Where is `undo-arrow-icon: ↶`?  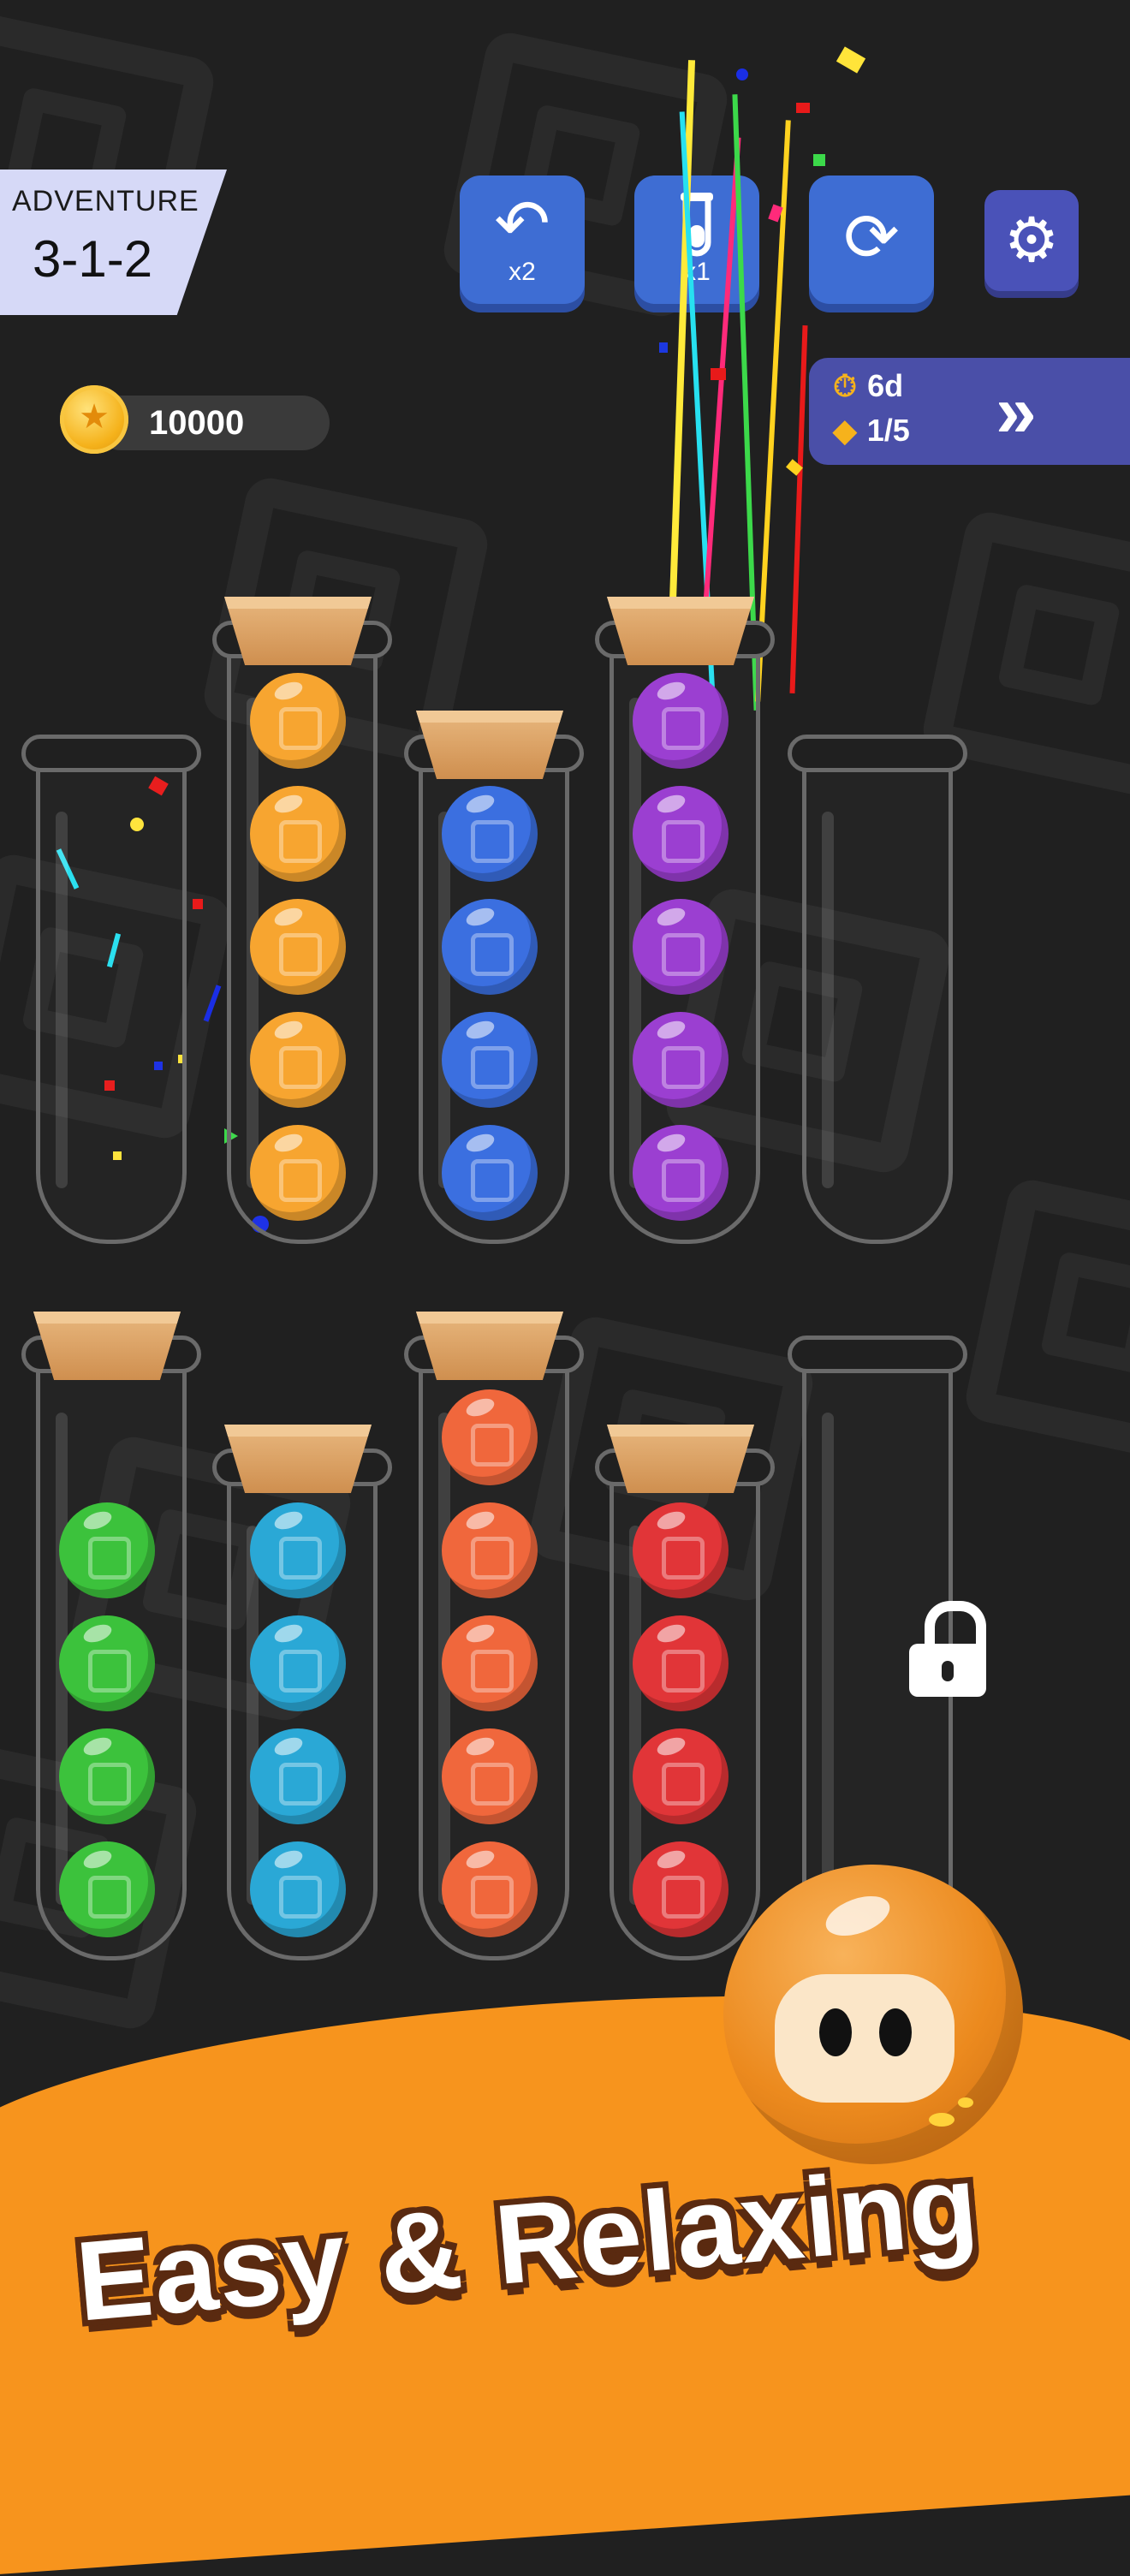
undo-arrow-icon: ↶ is located at coordinates (522, 224).